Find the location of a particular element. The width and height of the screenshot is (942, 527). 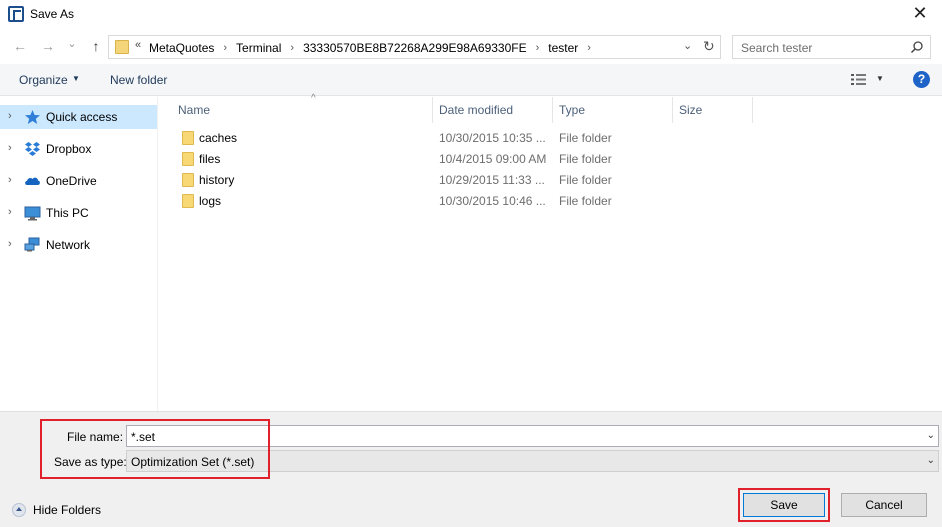

file-name: logs is located at coordinates (210, 201).